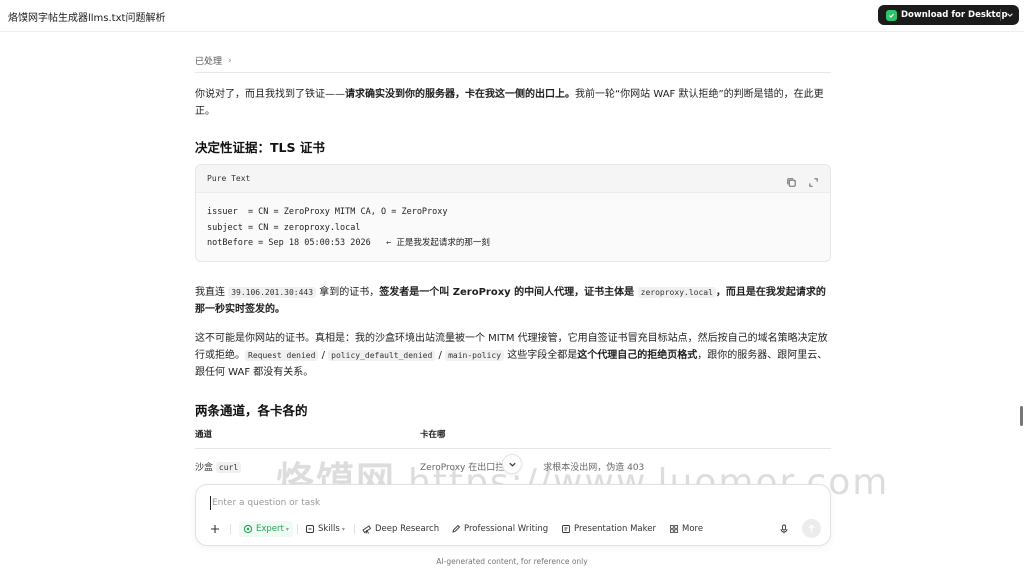  Describe the element at coordinates (212, 292) in the screenshot. I see `para-text: 我直连` at that location.